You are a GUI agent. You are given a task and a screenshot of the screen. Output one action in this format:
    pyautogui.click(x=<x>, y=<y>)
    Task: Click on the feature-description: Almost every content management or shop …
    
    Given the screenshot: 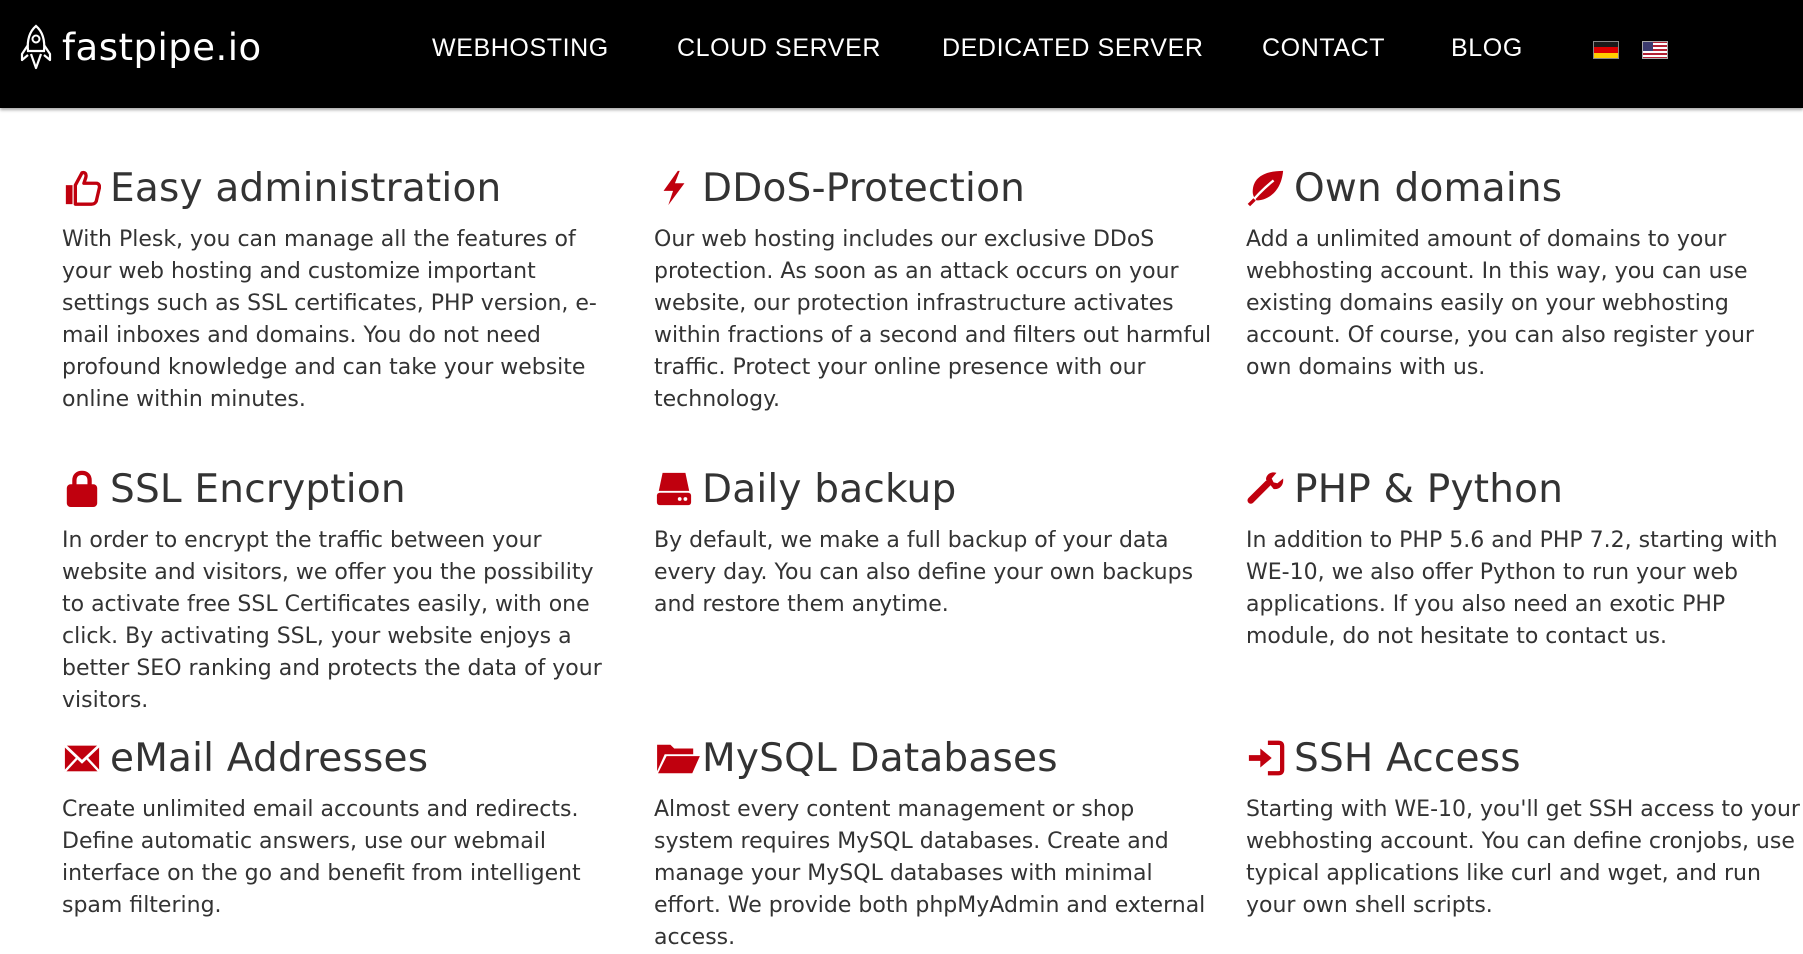 What is the action you would take?
    pyautogui.click(x=930, y=873)
    